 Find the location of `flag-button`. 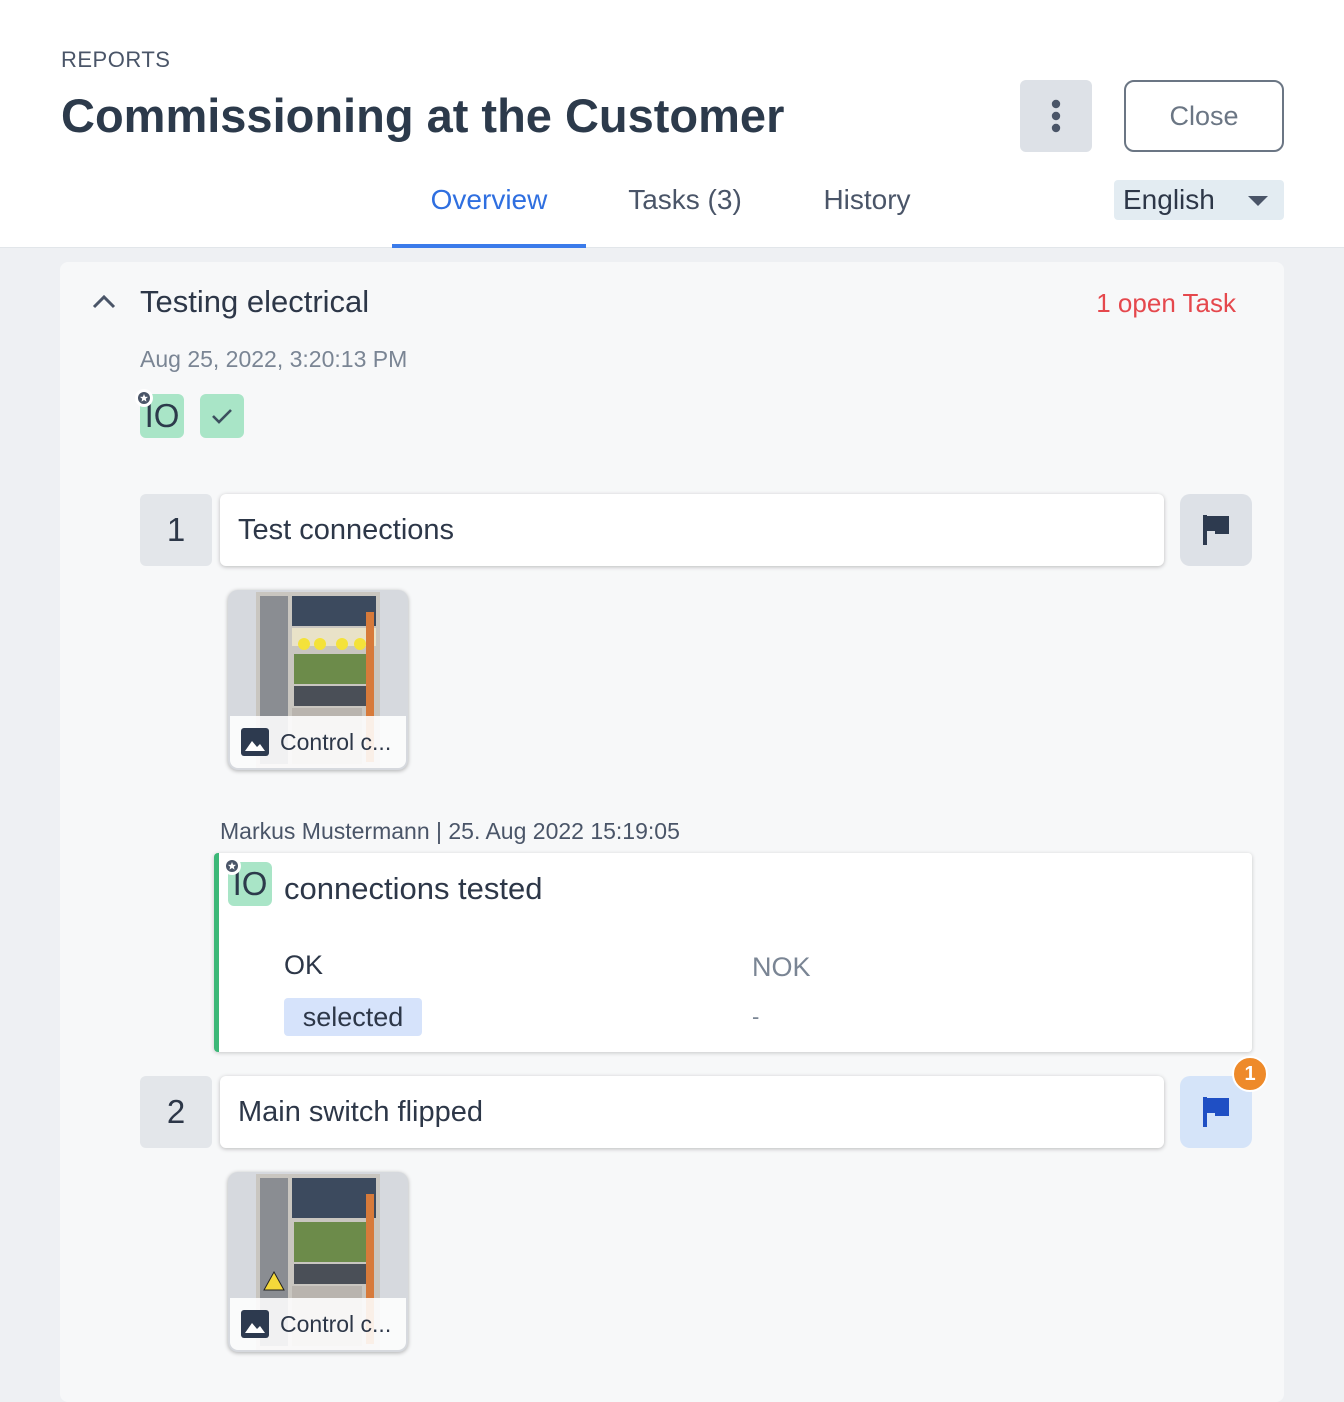

flag-button is located at coordinates (1216, 530).